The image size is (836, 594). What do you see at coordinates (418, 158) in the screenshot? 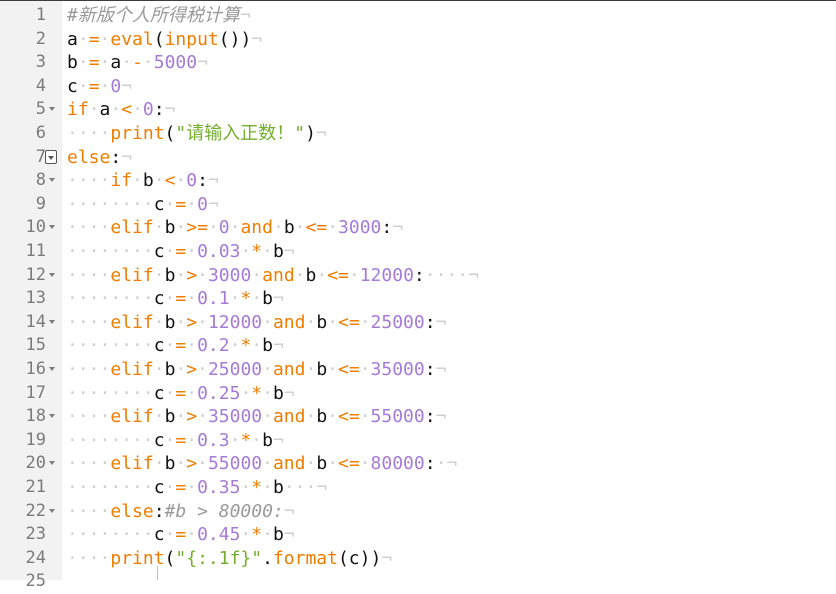
I see `code-line: 7 else:¬` at bounding box center [418, 158].